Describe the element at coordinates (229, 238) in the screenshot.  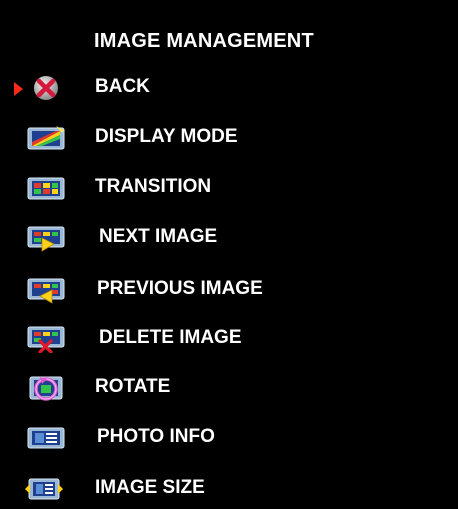
I see `menu-item-next-image: NEXT IMAGE` at that location.